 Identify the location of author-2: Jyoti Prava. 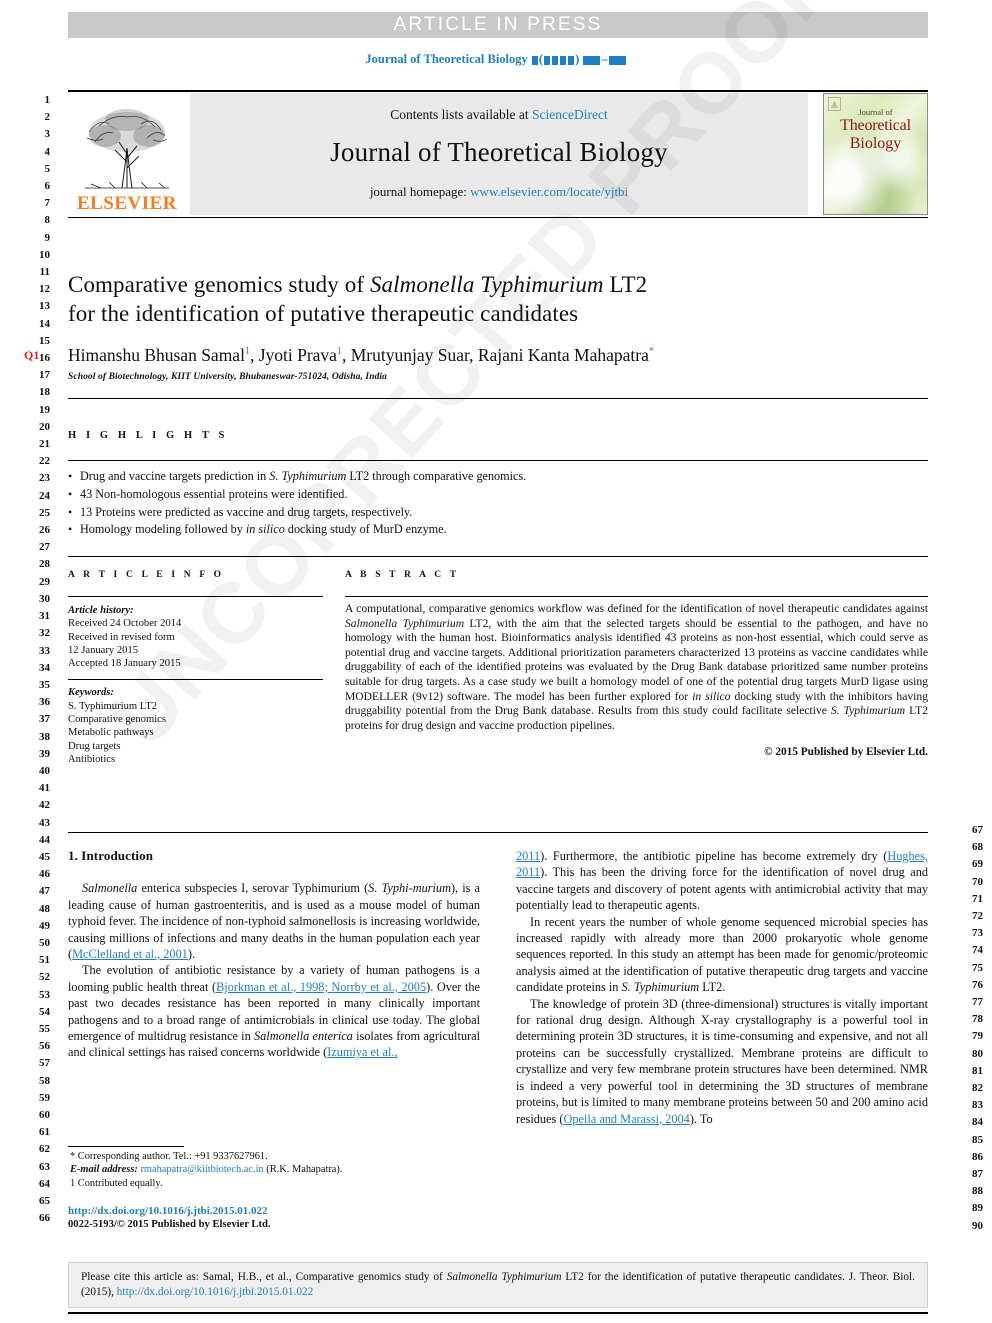
(297, 354).